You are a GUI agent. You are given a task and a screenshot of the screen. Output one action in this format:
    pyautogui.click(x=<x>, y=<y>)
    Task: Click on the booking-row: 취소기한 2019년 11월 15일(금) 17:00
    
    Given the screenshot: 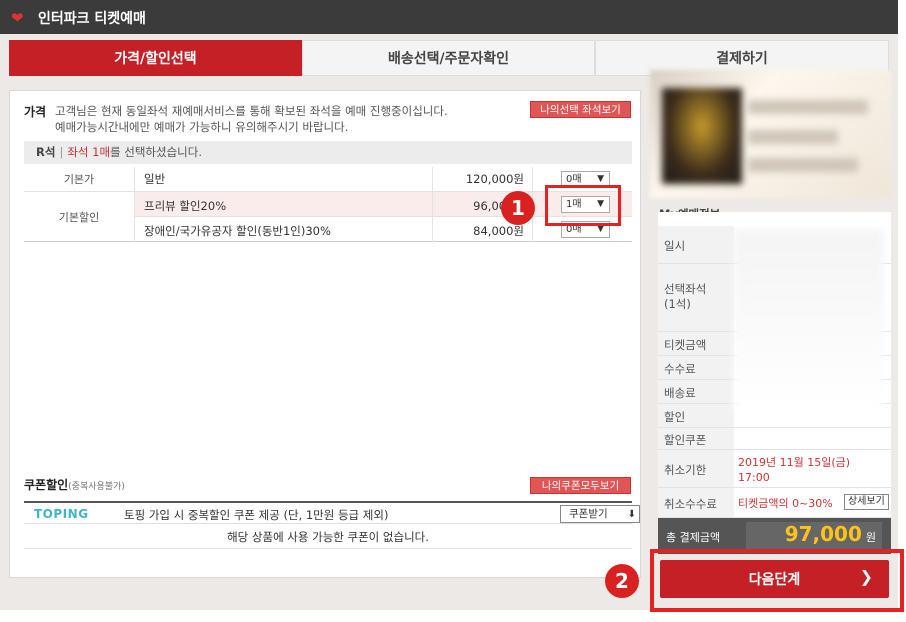 What is the action you would take?
    pyautogui.click(x=774, y=469)
    